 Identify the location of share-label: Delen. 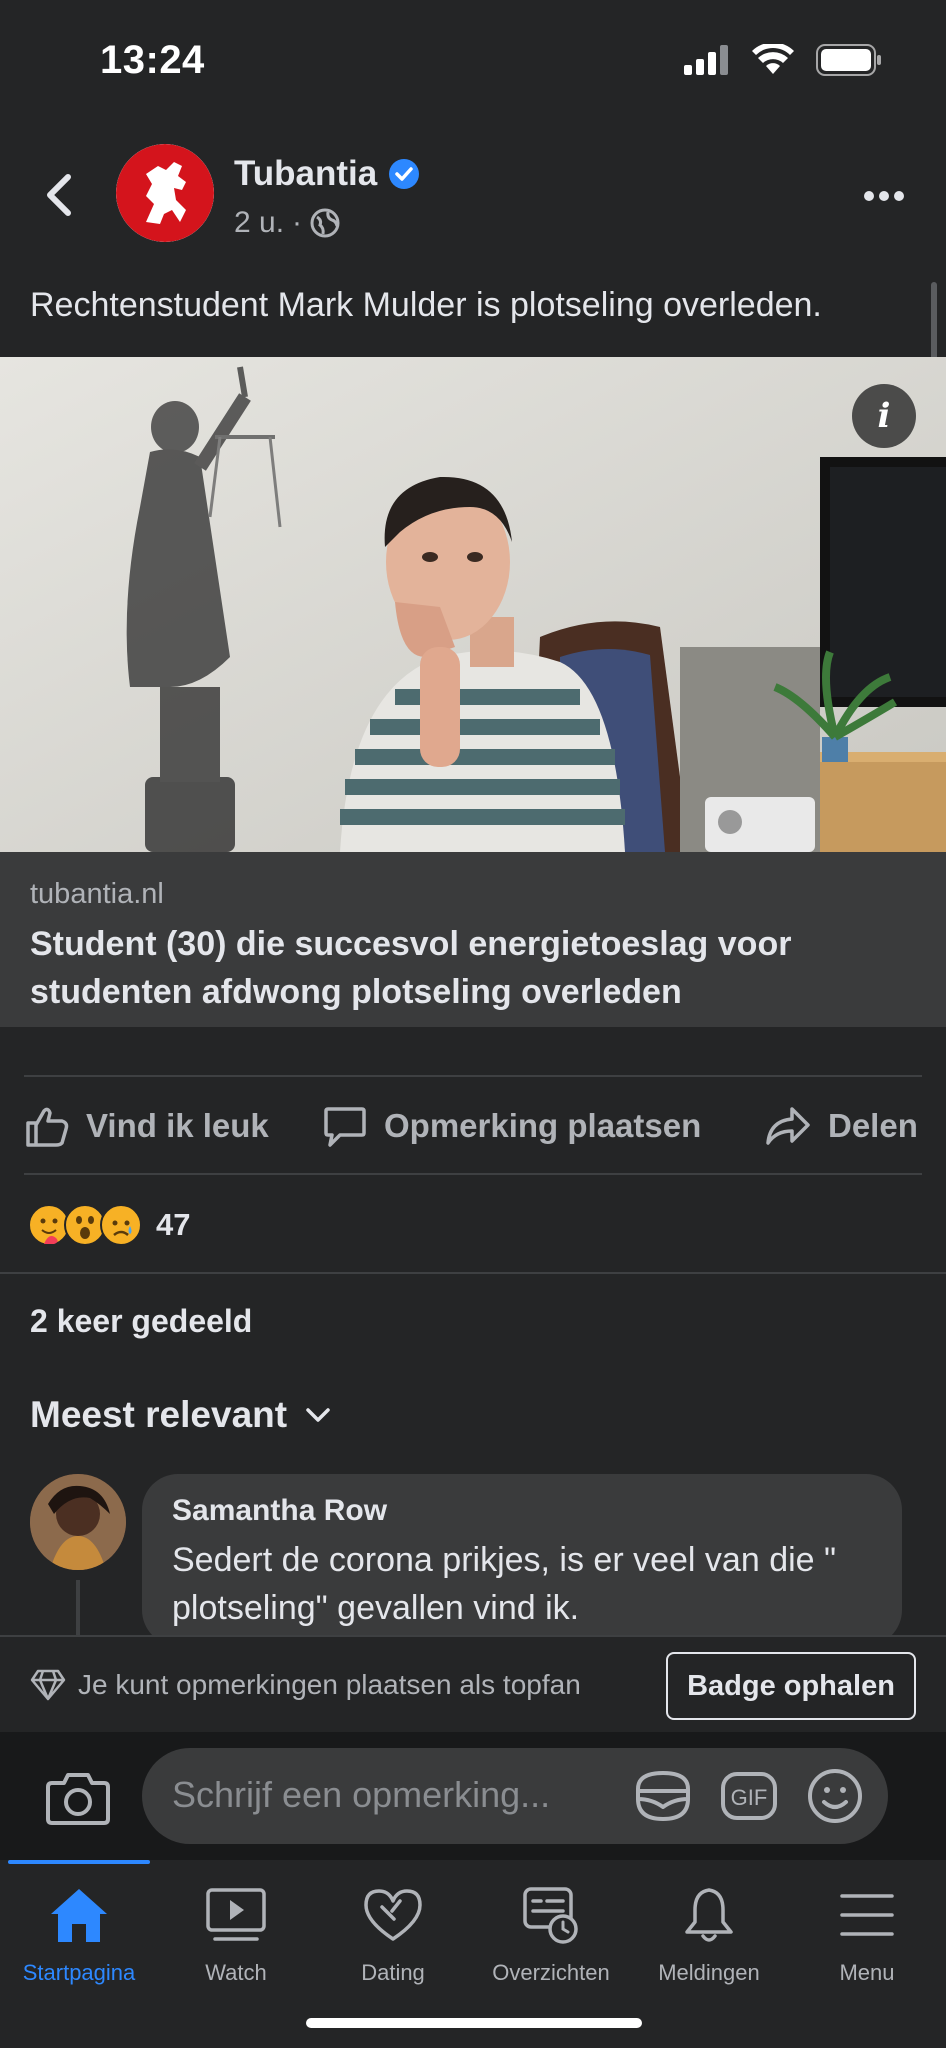
(873, 1125).